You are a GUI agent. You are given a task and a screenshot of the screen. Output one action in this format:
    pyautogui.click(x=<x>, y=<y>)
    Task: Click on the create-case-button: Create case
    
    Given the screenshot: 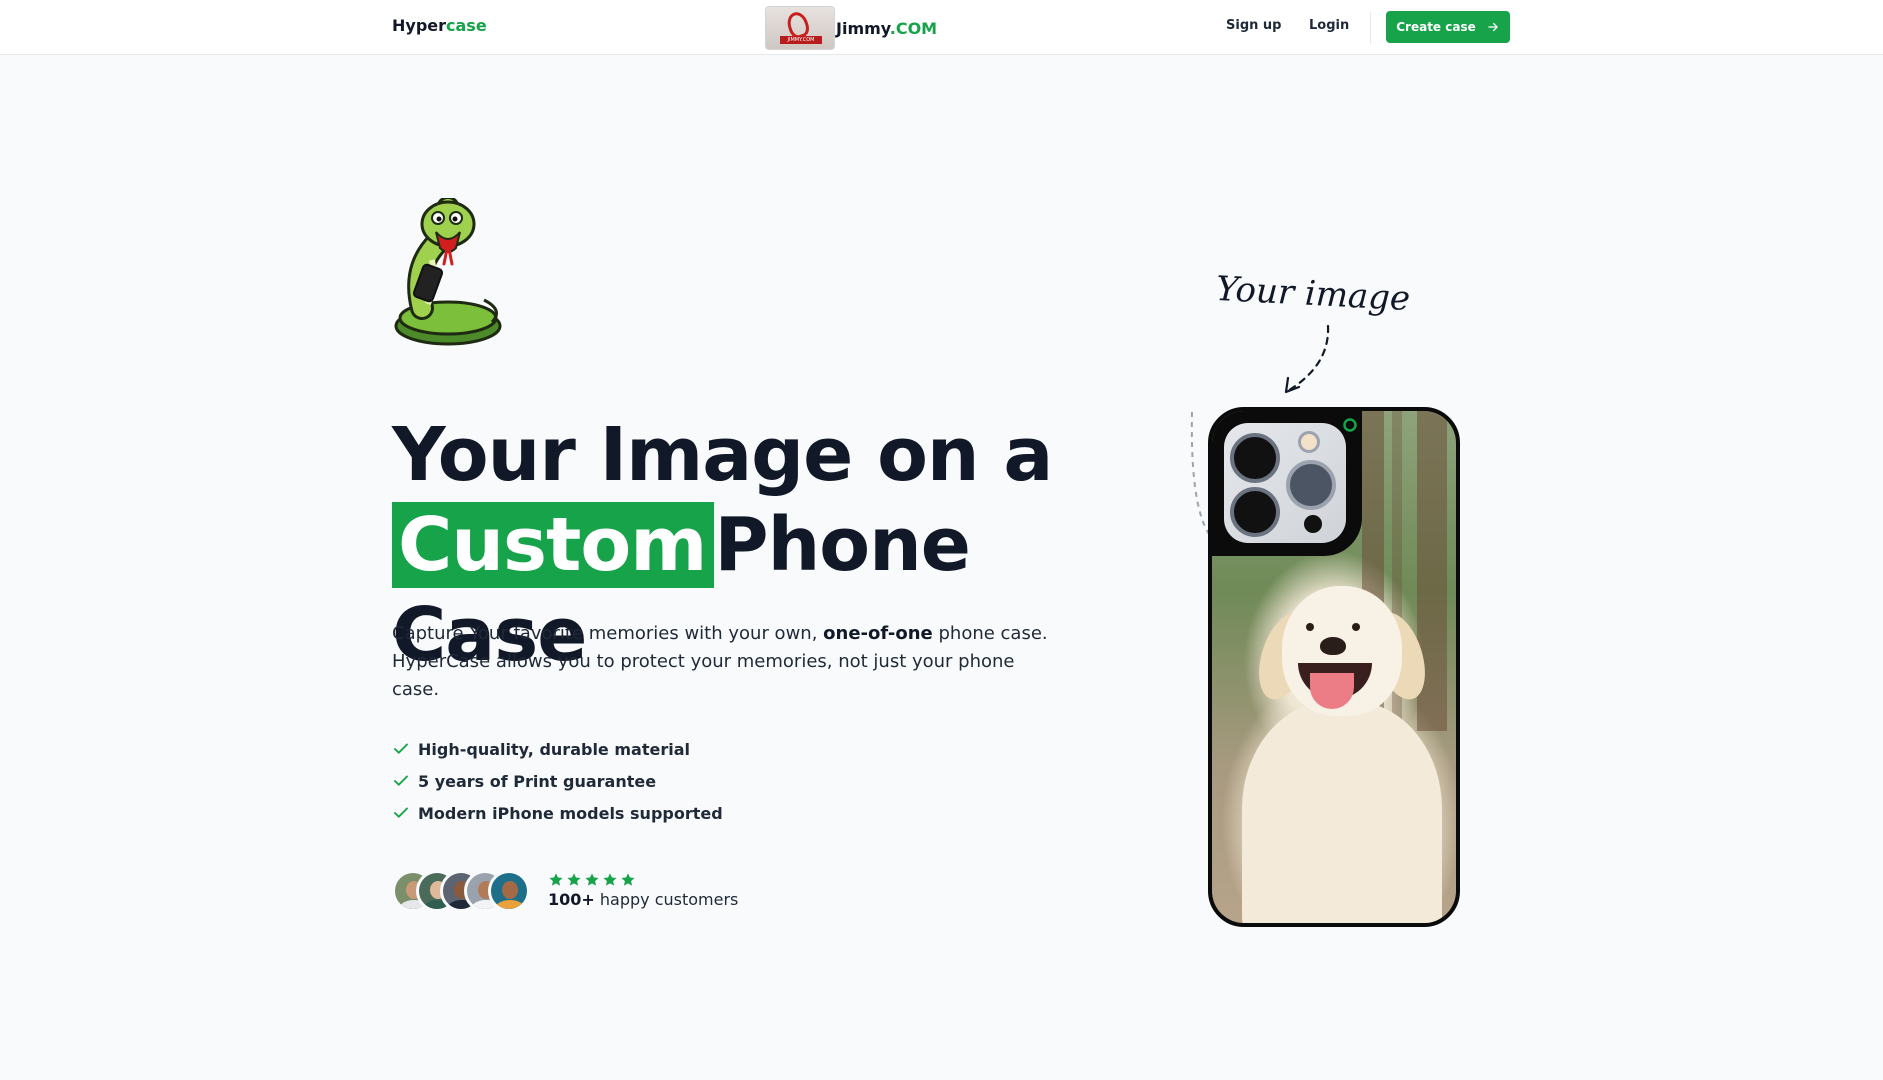 What is the action you would take?
    pyautogui.click(x=1448, y=27)
    